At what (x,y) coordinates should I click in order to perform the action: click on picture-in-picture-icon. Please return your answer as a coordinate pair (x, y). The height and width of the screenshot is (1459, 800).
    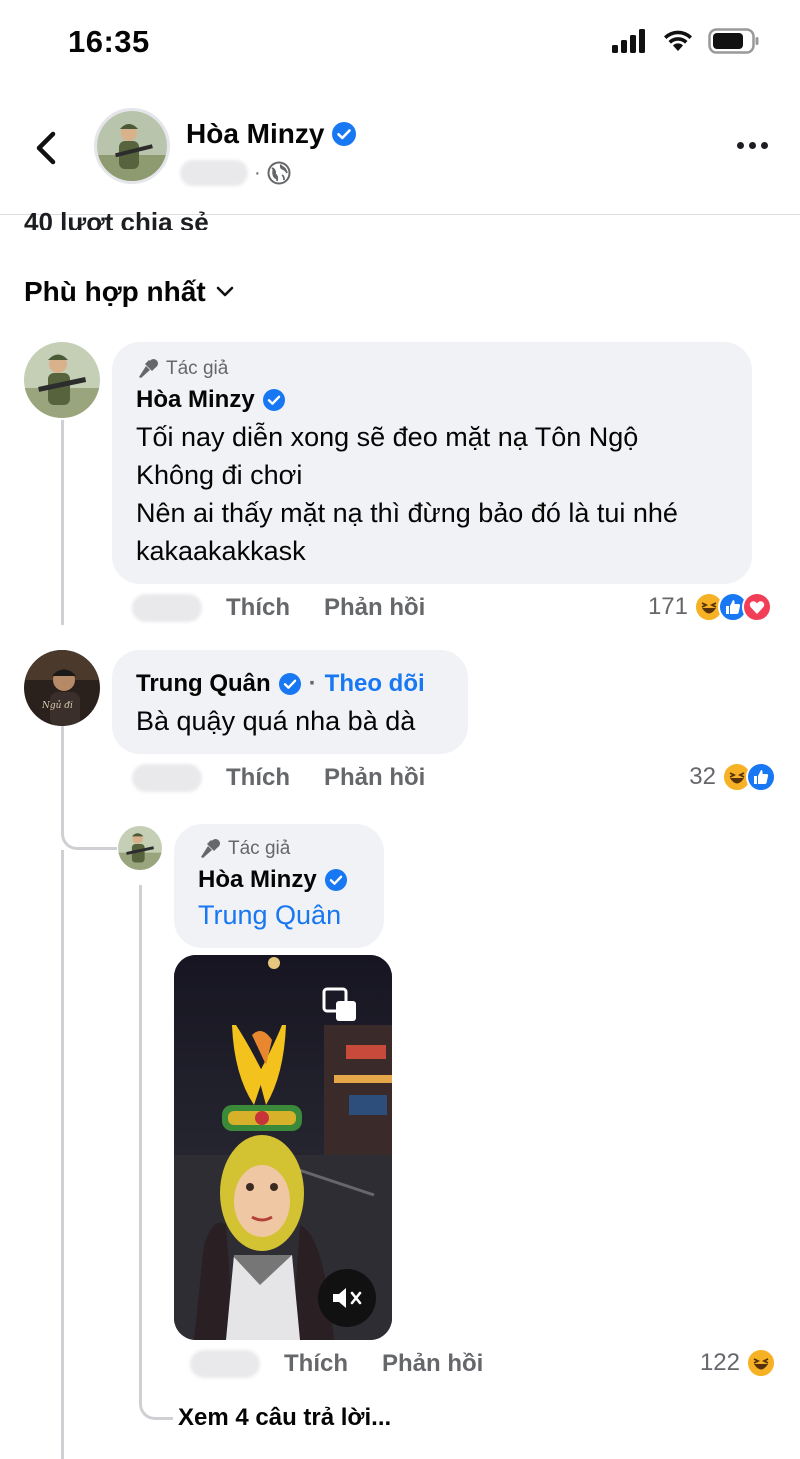
    Looking at the image, I should click on (340, 1005).